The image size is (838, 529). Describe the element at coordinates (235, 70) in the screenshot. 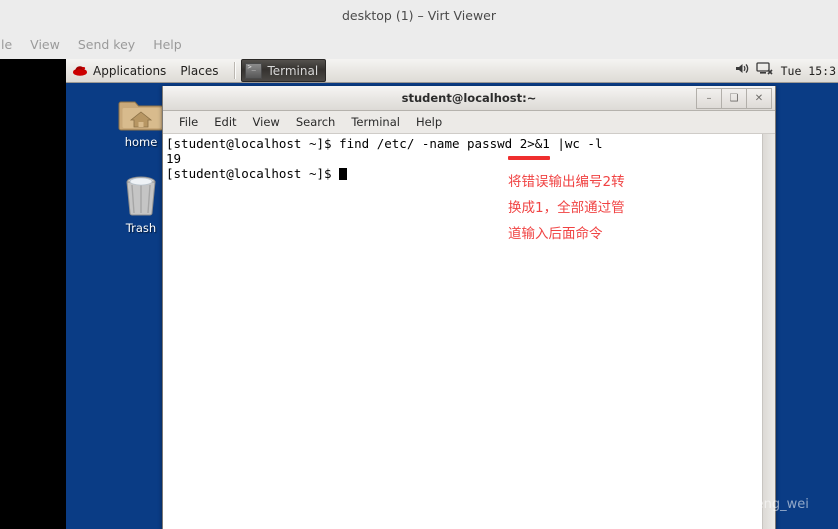

I see `panel-separator` at that location.